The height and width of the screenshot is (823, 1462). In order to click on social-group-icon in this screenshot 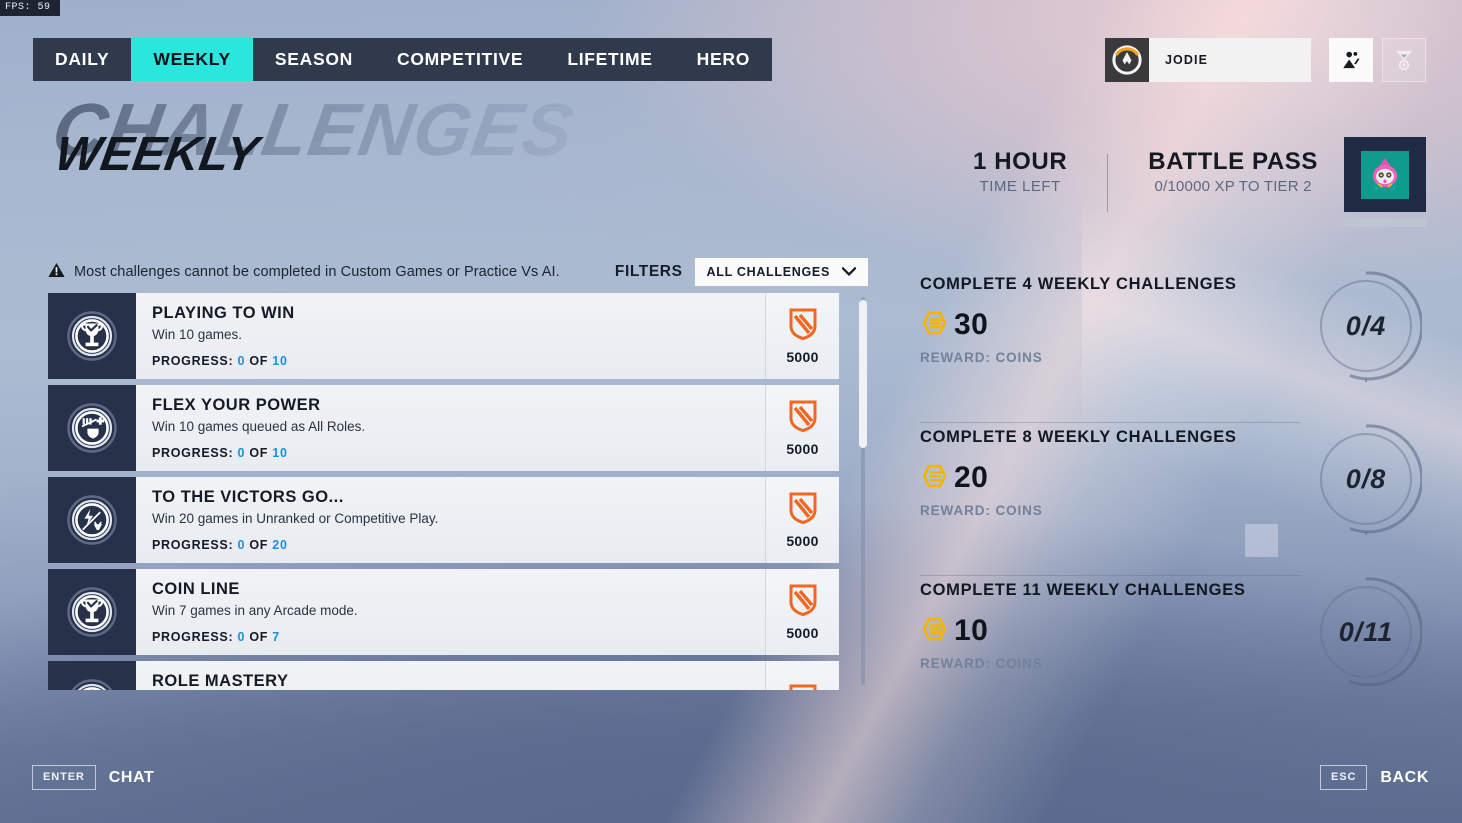, I will do `click(1351, 60)`.